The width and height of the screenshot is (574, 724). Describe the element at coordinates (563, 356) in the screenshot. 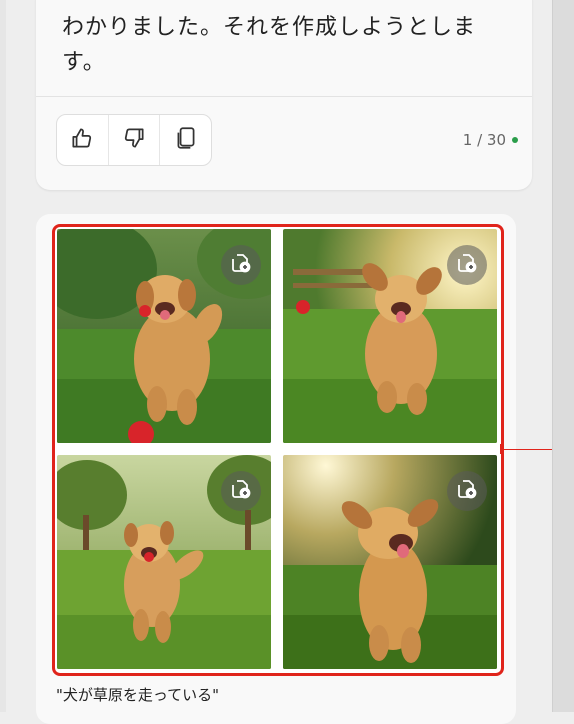

I see `scrollbar-track` at that location.